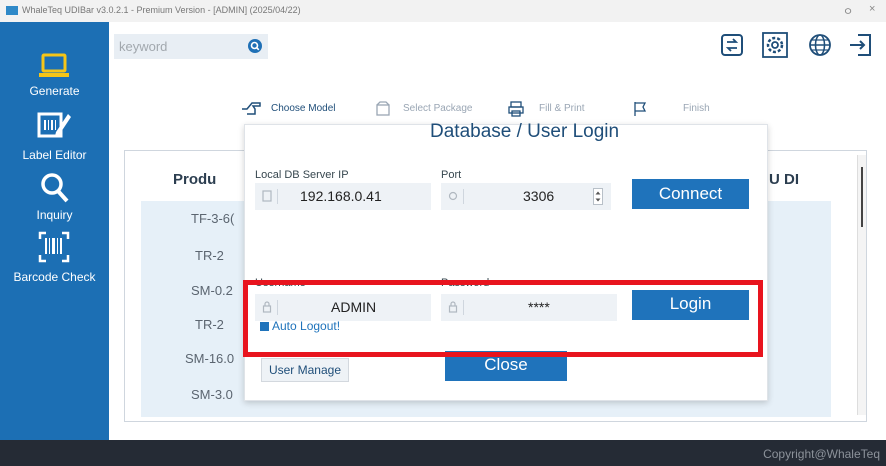 The image size is (886, 466). I want to click on column-header-product: Produ, so click(194, 179).